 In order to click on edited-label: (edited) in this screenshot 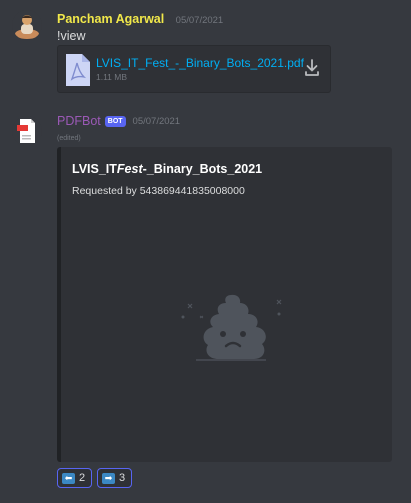, I will do `click(69, 138)`.